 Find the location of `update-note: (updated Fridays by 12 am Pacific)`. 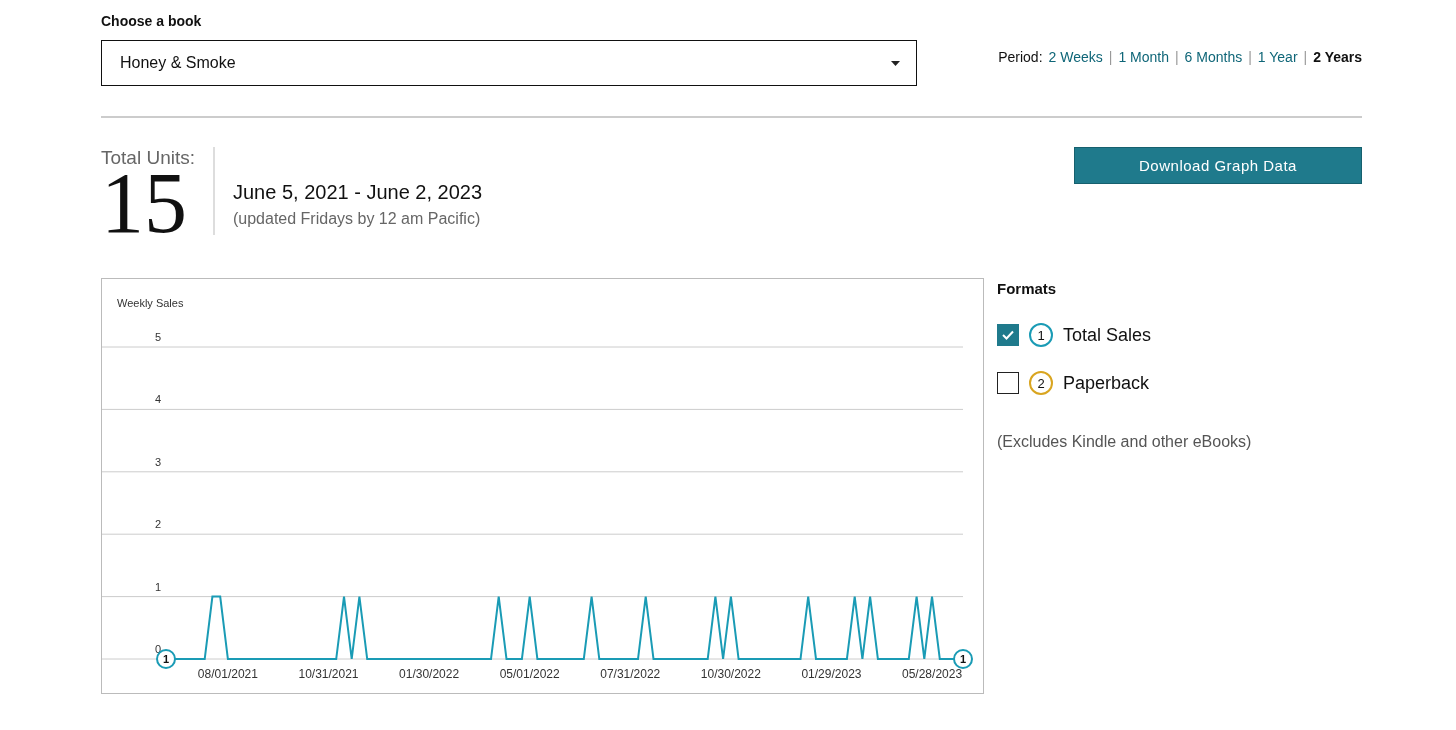

update-note: (updated Fridays by 12 am Pacific) is located at coordinates (357, 219).